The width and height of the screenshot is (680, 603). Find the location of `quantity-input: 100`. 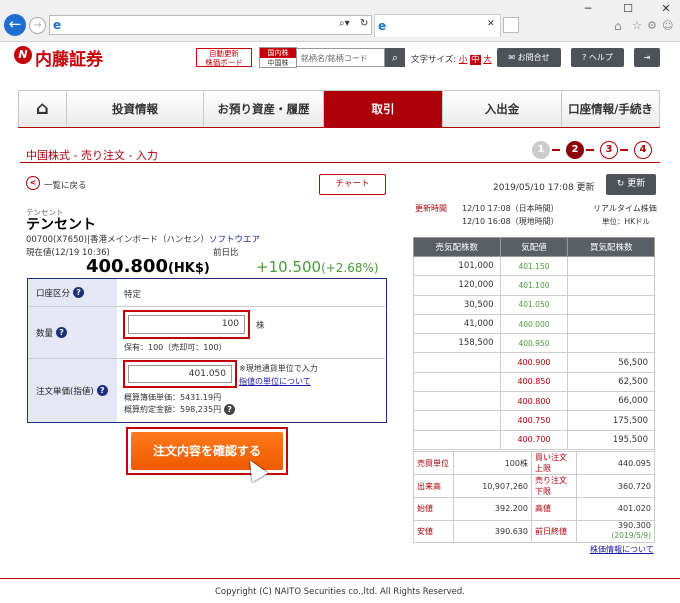

quantity-input: 100 is located at coordinates (186, 324).